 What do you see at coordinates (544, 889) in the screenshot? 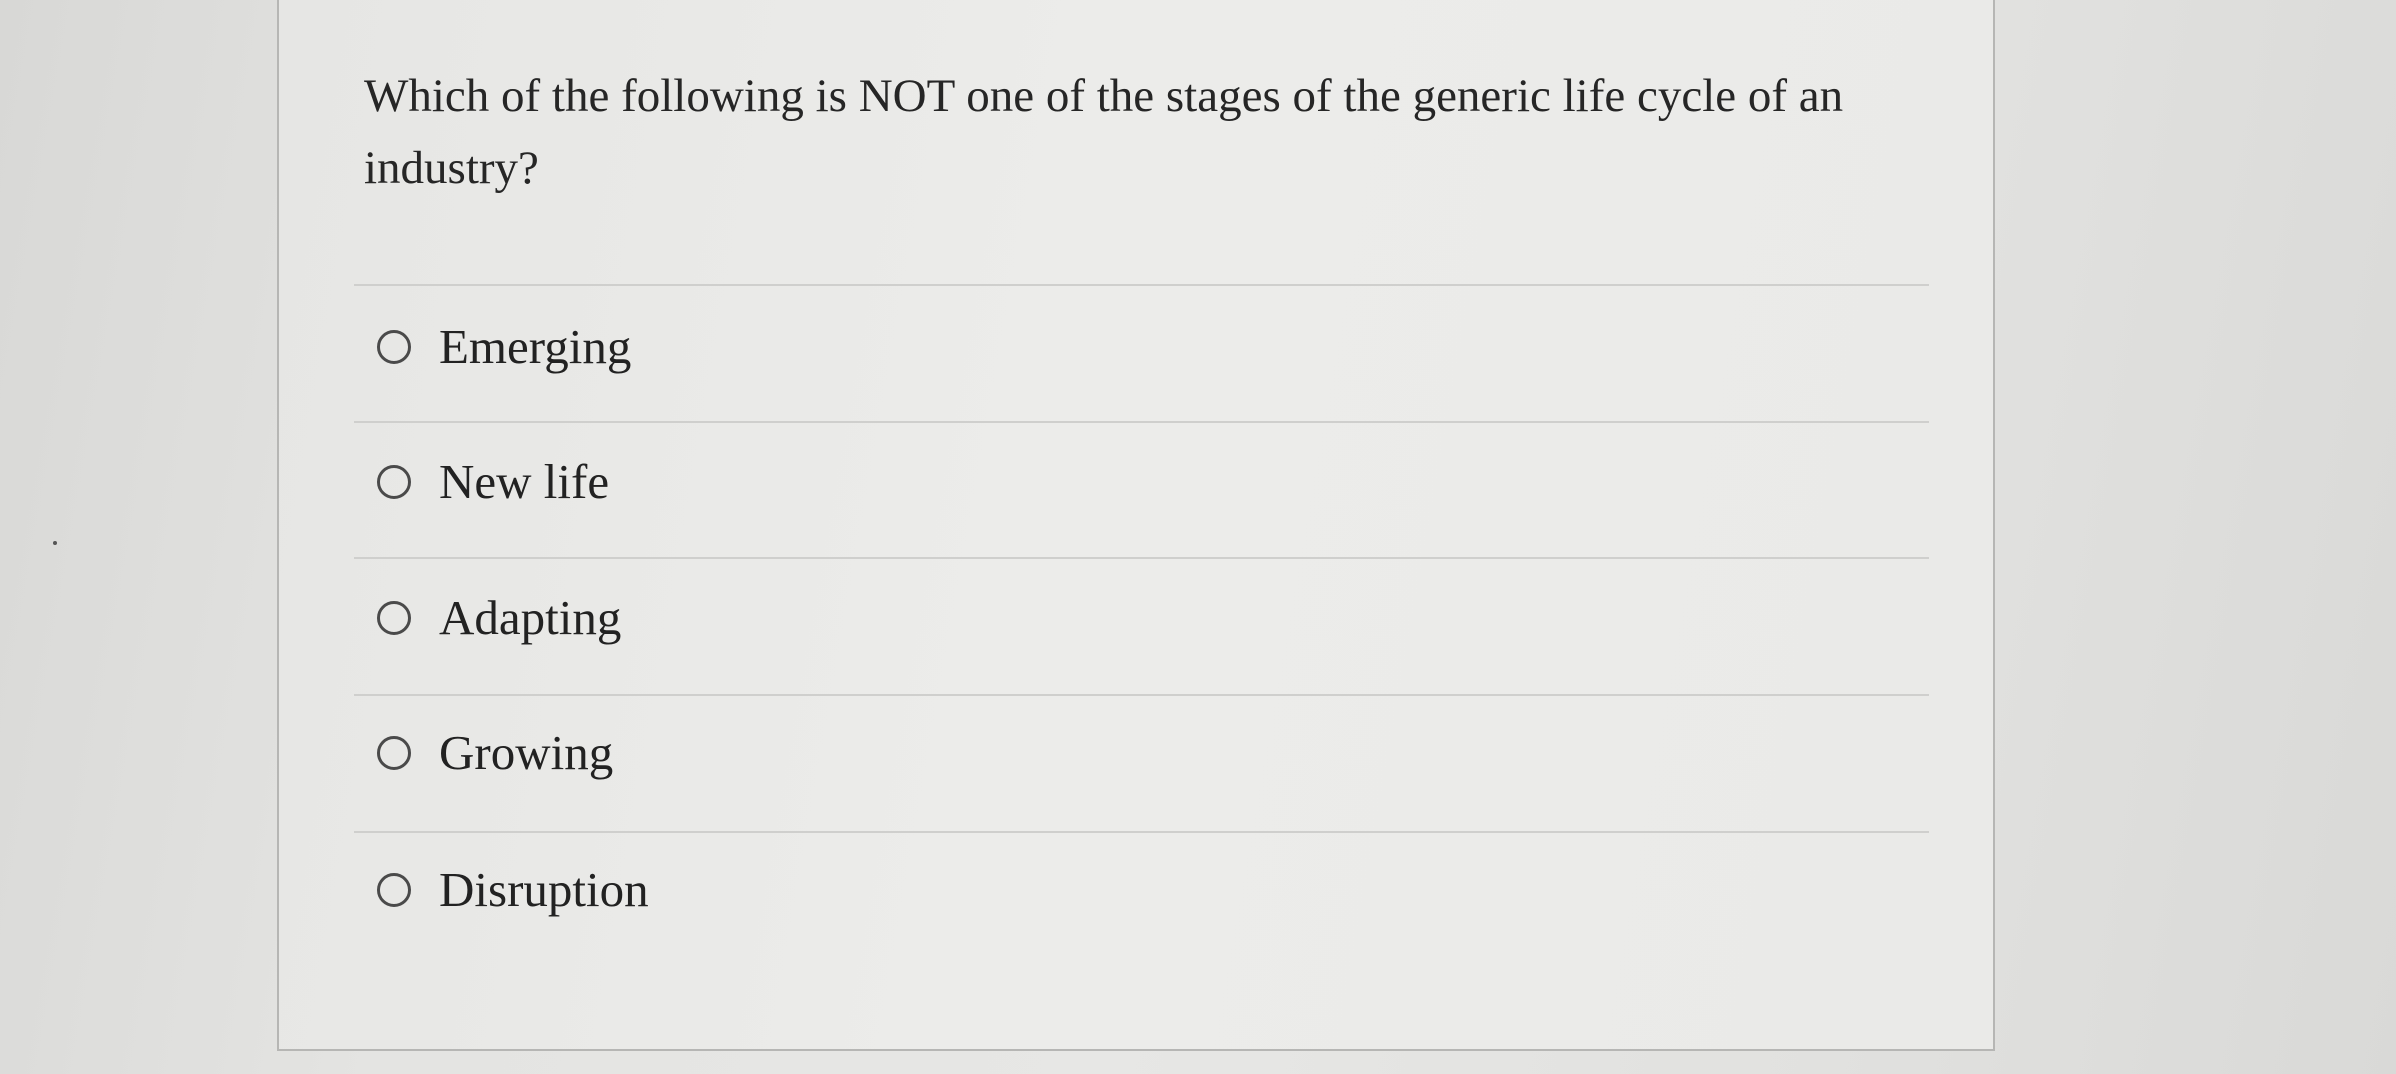
I see `option-label: Disruption` at bounding box center [544, 889].